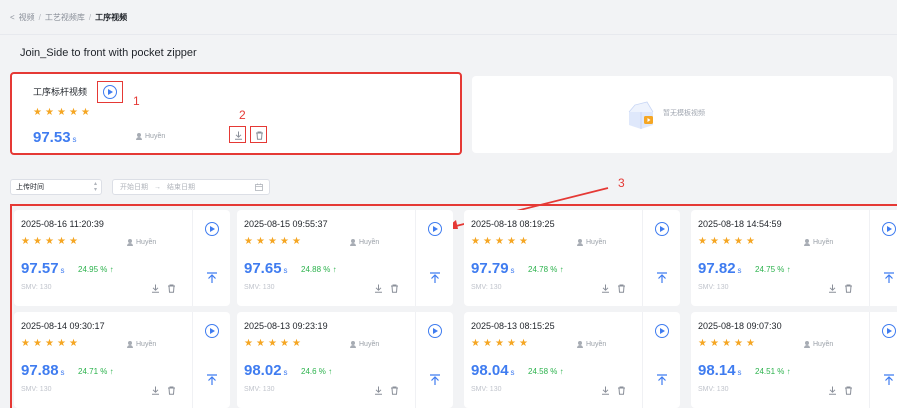 This screenshot has height=408, width=897. What do you see at coordinates (641, 115) in the screenshot?
I see `empty-box-icon` at bounding box center [641, 115].